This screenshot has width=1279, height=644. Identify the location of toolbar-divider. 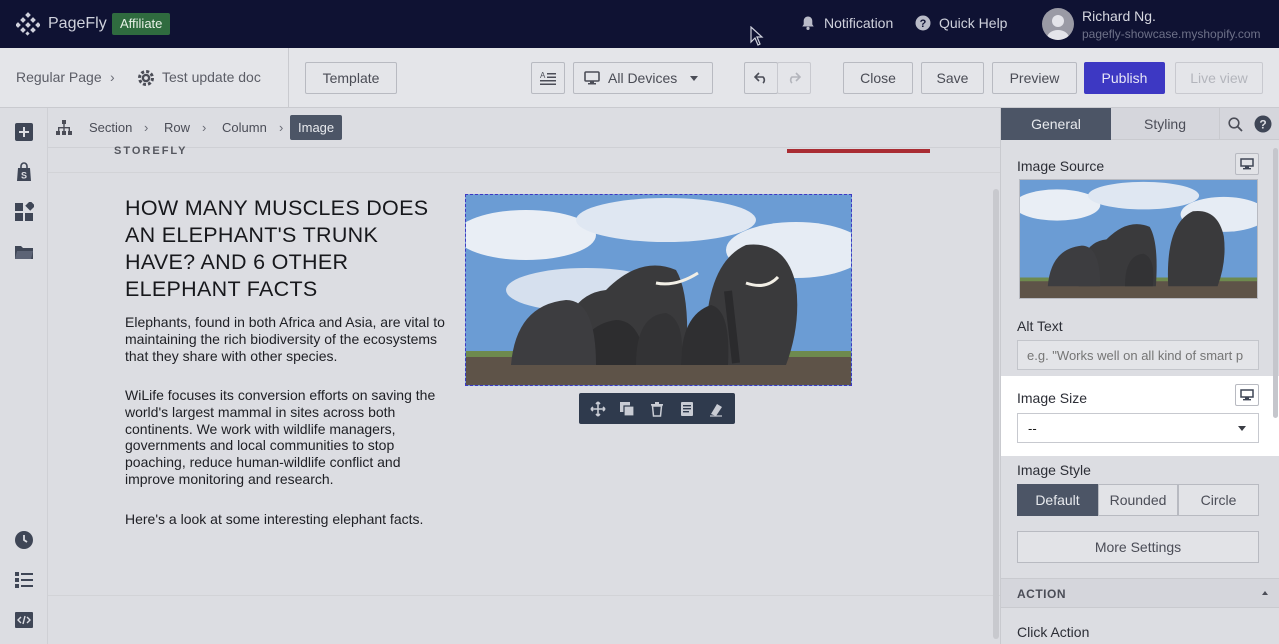
(288, 78).